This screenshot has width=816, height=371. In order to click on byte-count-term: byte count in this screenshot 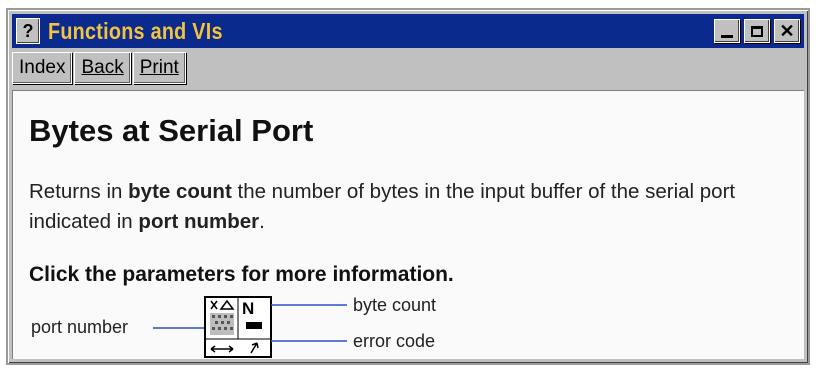, I will do `click(180, 191)`.